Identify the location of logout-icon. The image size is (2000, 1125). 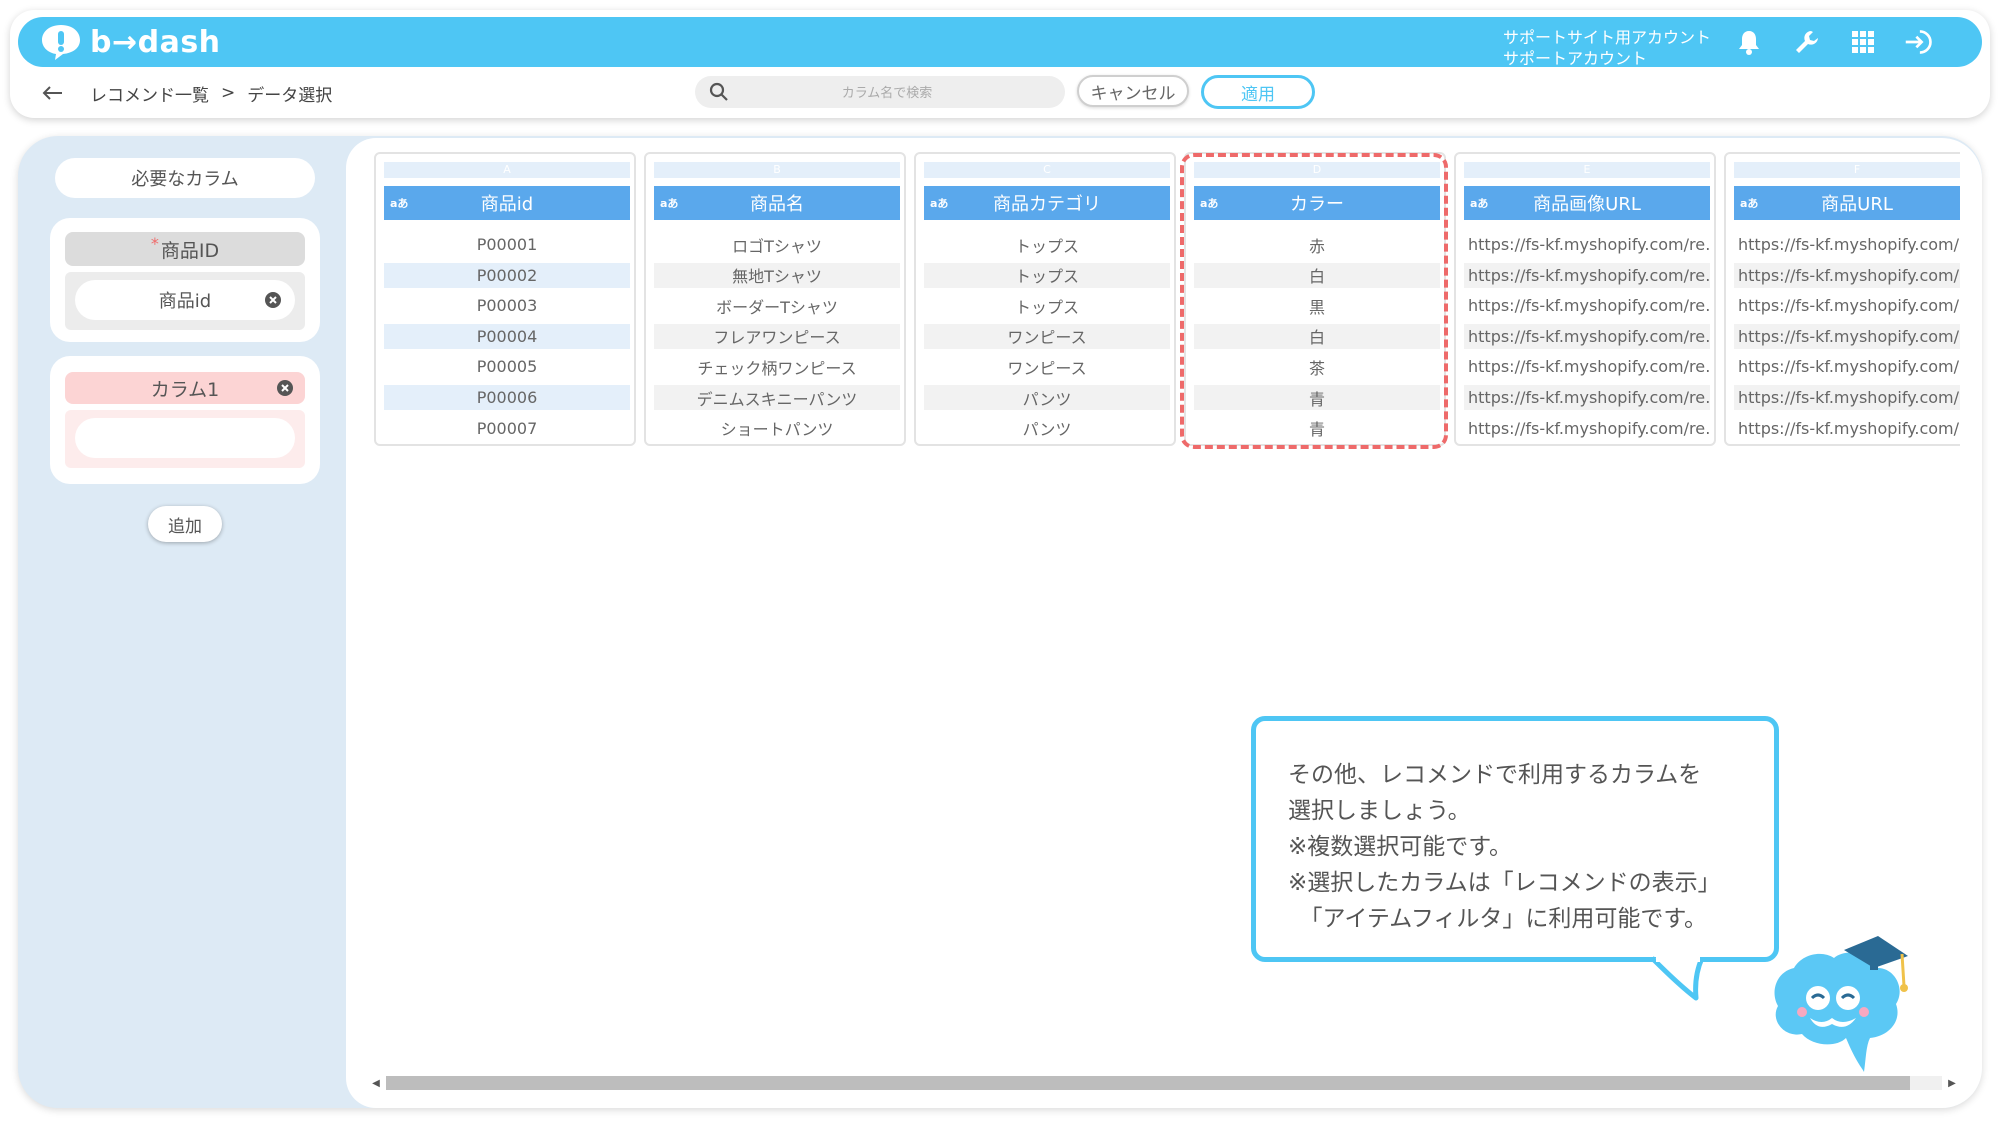
(1919, 42).